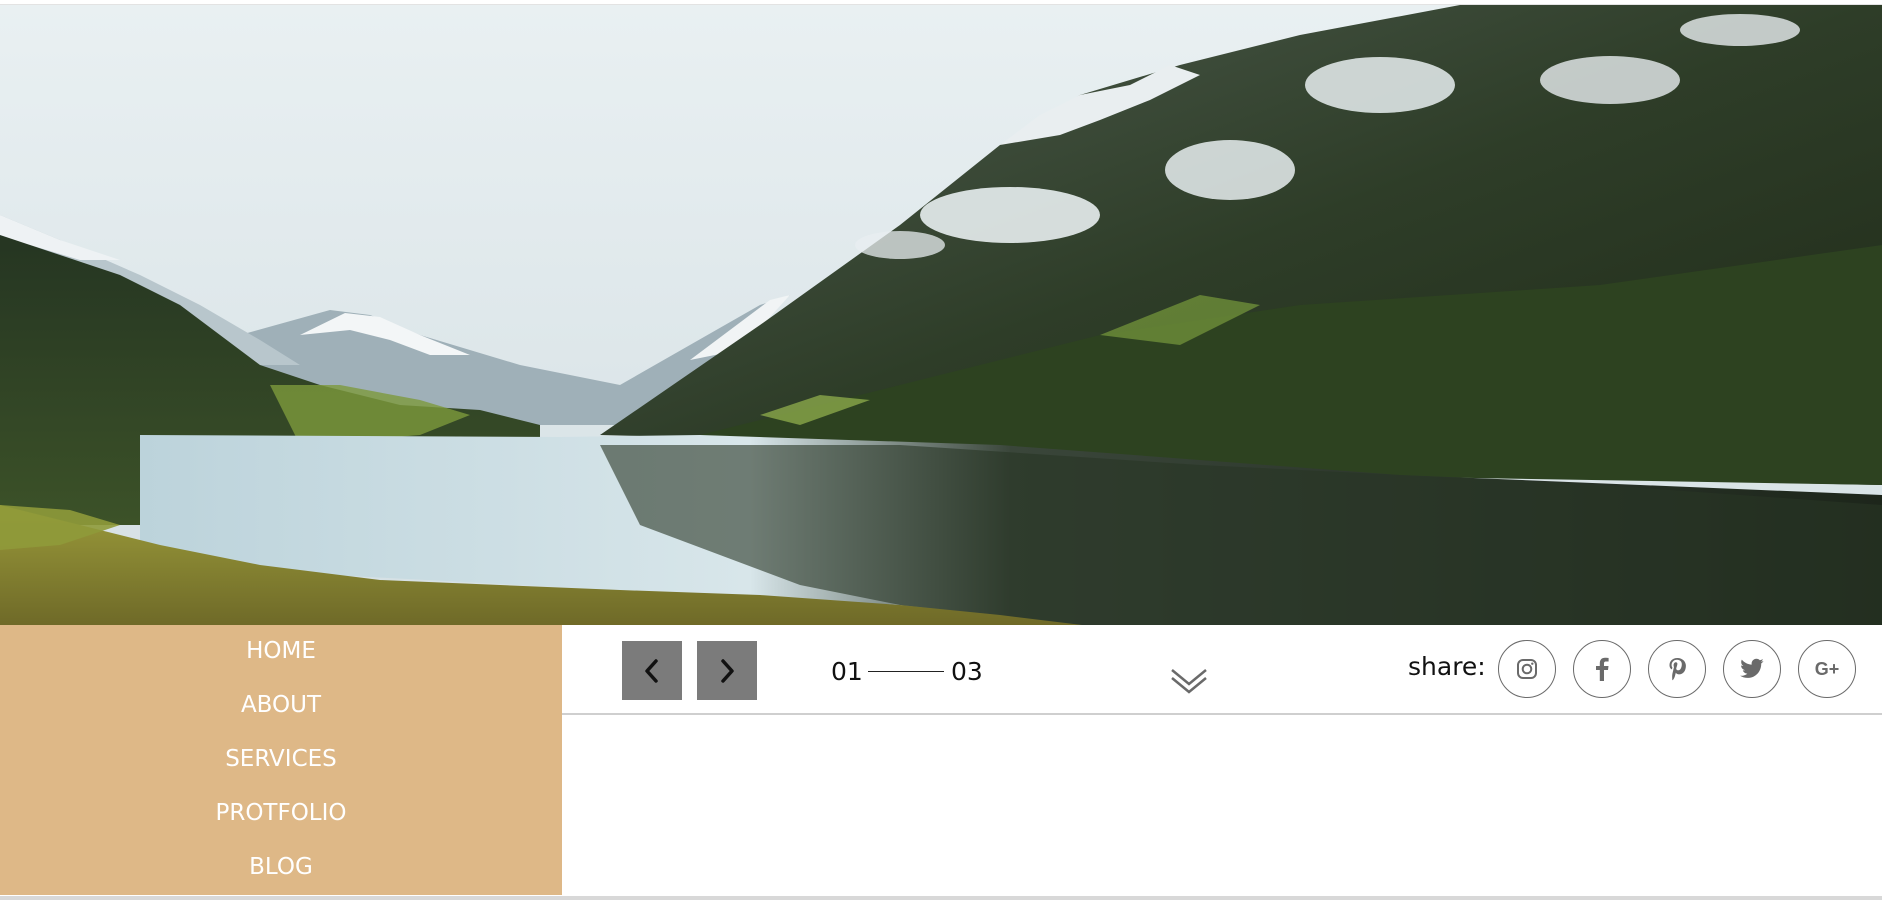 Image resolution: width=1882 pixels, height=900 pixels. What do you see at coordinates (1222, 714) in the screenshot?
I see `control-bar-divider` at bounding box center [1222, 714].